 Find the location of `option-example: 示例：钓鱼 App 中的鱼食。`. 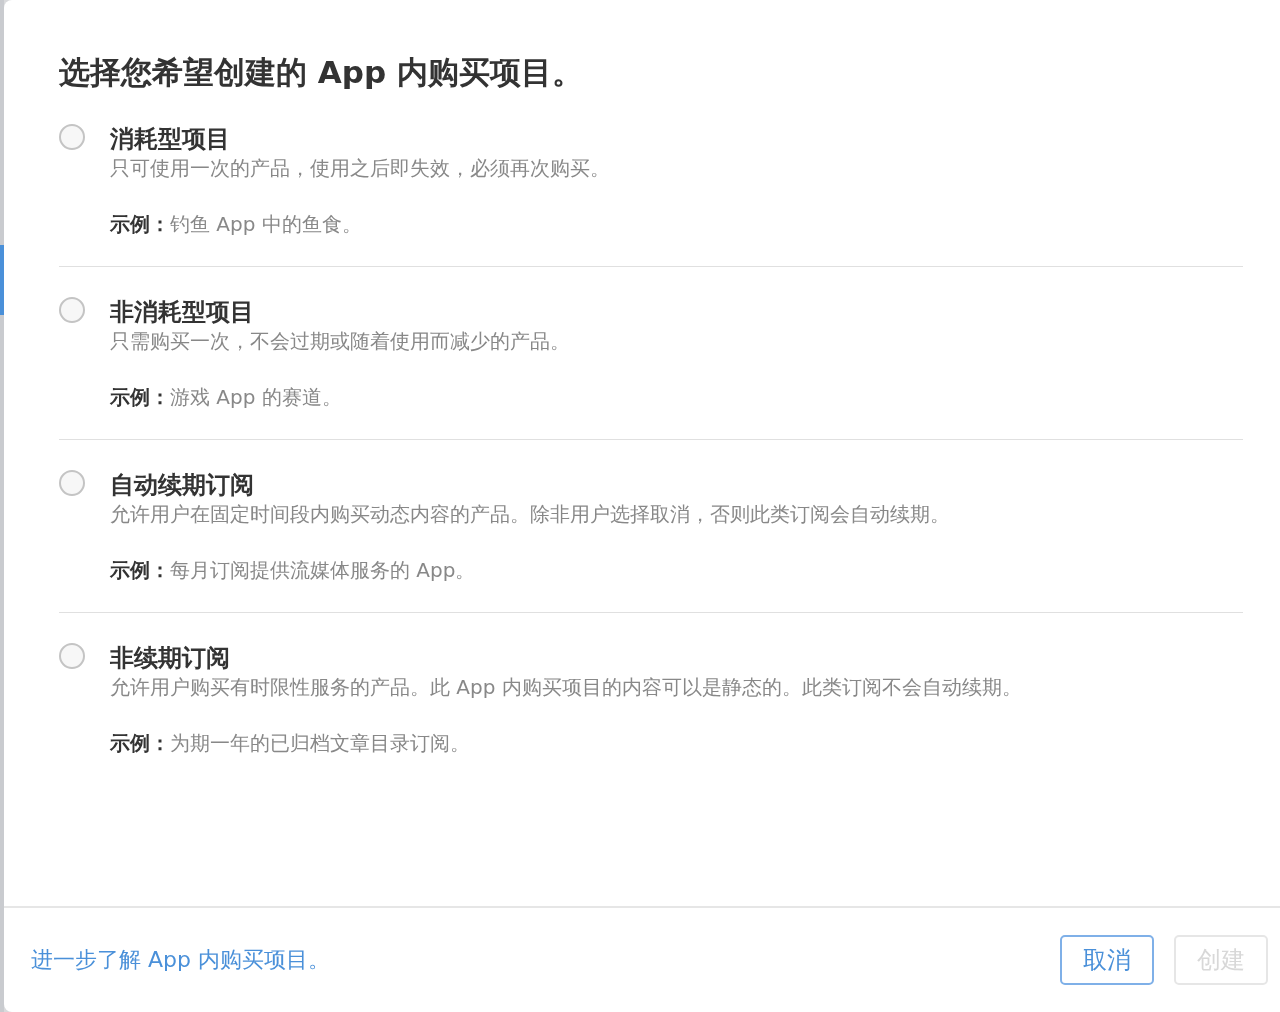

option-example: 示例：钓鱼 App 中的鱼食。 is located at coordinates (236, 224).